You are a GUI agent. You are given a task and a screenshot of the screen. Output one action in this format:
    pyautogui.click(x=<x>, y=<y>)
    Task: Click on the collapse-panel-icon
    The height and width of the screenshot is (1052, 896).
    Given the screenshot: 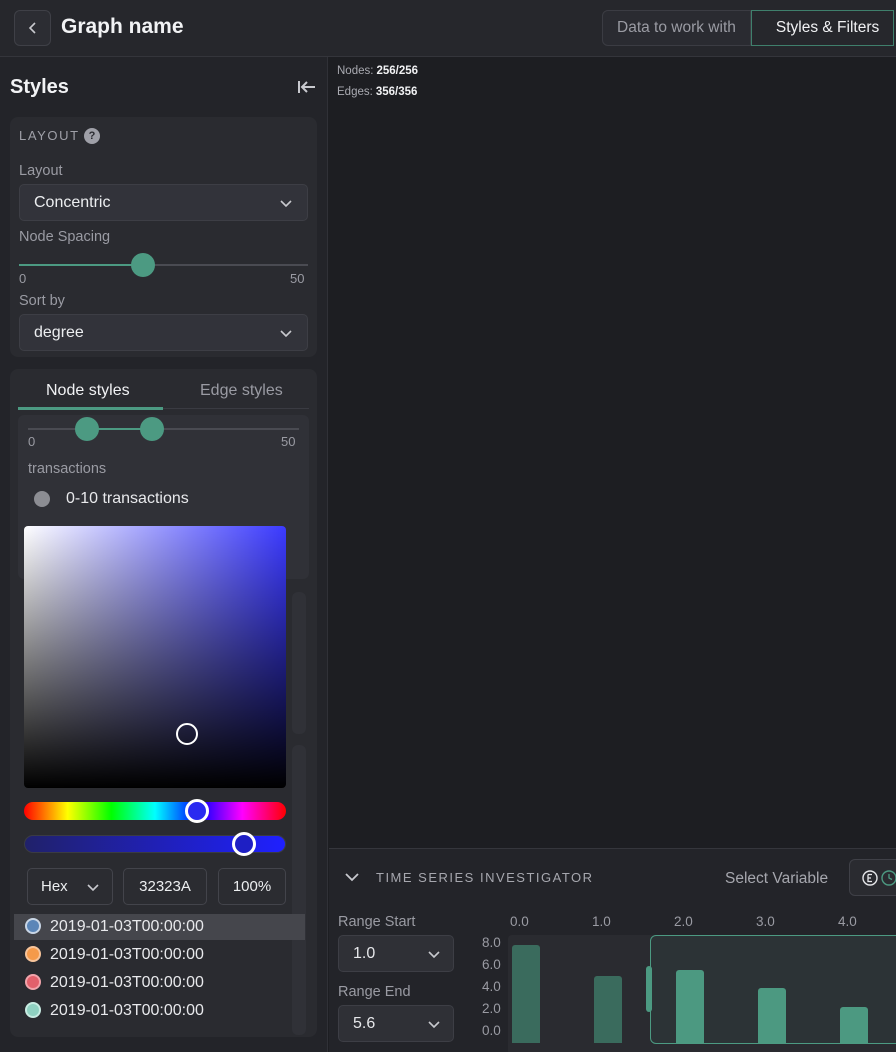 What is the action you would take?
    pyautogui.click(x=307, y=87)
    